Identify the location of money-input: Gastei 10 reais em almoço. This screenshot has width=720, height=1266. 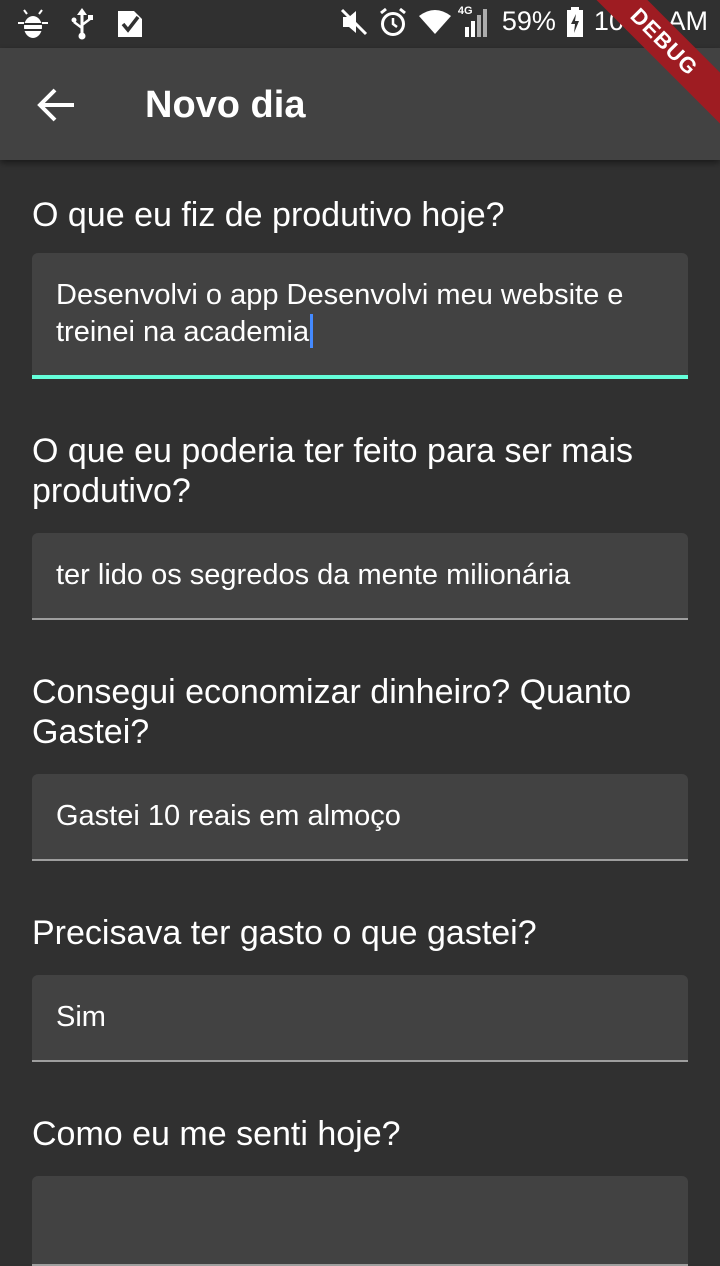
(360, 817).